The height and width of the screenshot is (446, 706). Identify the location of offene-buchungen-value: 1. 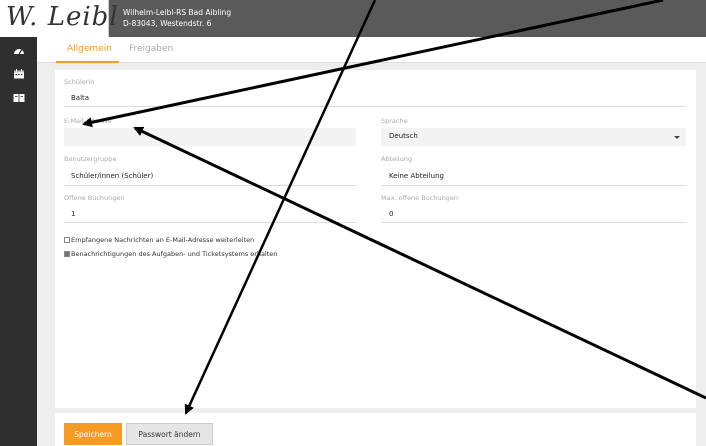
(73, 214).